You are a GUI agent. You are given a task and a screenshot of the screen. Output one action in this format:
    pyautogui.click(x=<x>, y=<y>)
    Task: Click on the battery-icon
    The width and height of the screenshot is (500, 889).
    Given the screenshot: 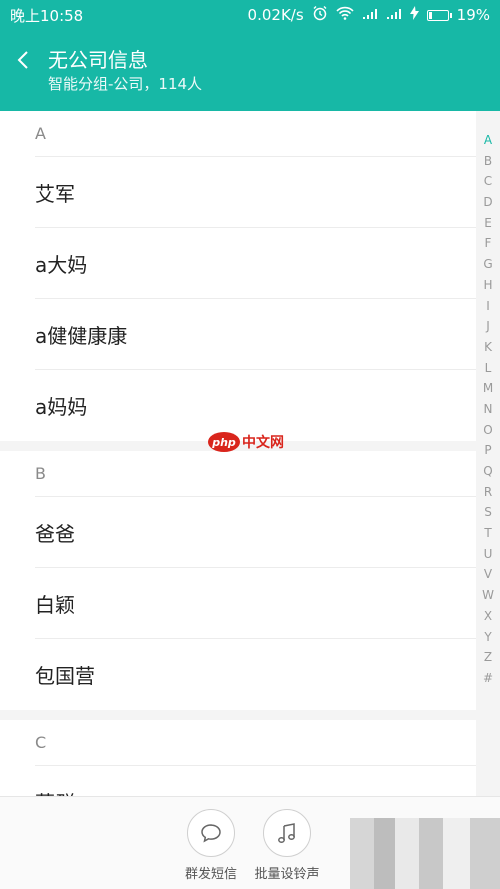 What is the action you would take?
    pyautogui.click(x=439, y=15)
    